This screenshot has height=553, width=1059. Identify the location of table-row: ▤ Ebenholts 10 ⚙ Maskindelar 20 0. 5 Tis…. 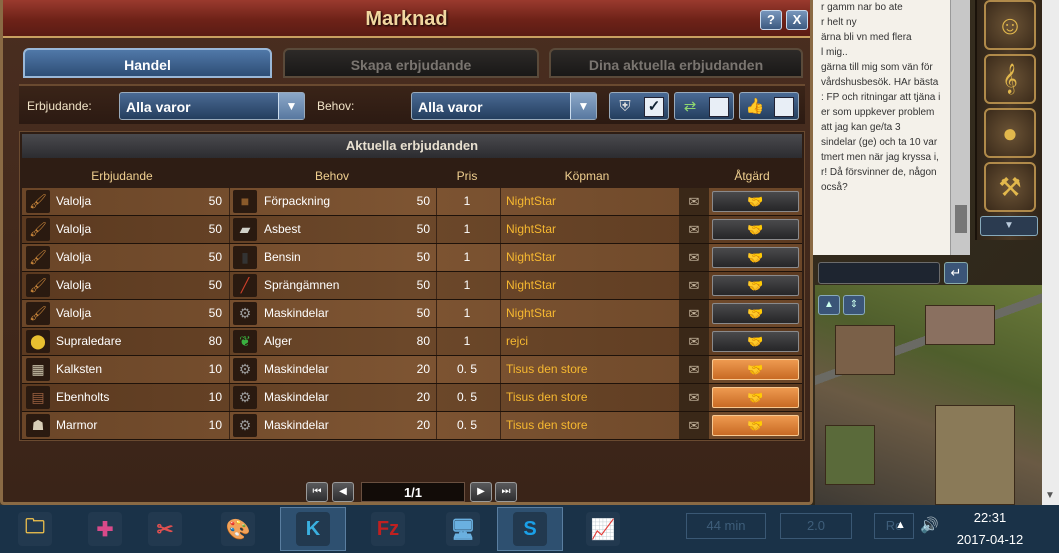
(412, 398).